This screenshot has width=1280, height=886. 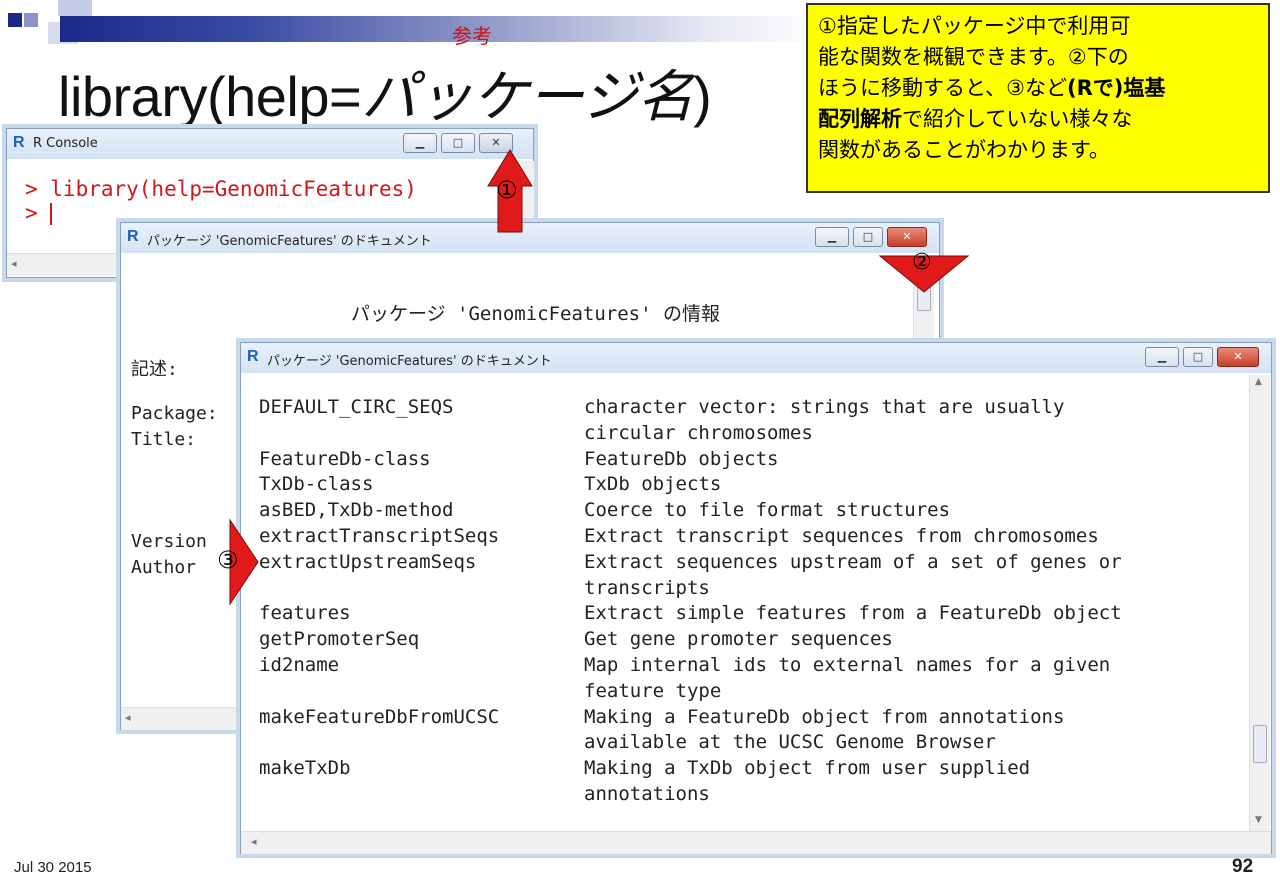 What do you see at coordinates (507, 190) in the screenshot?
I see `marker-1: ①` at bounding box center [507, 190].